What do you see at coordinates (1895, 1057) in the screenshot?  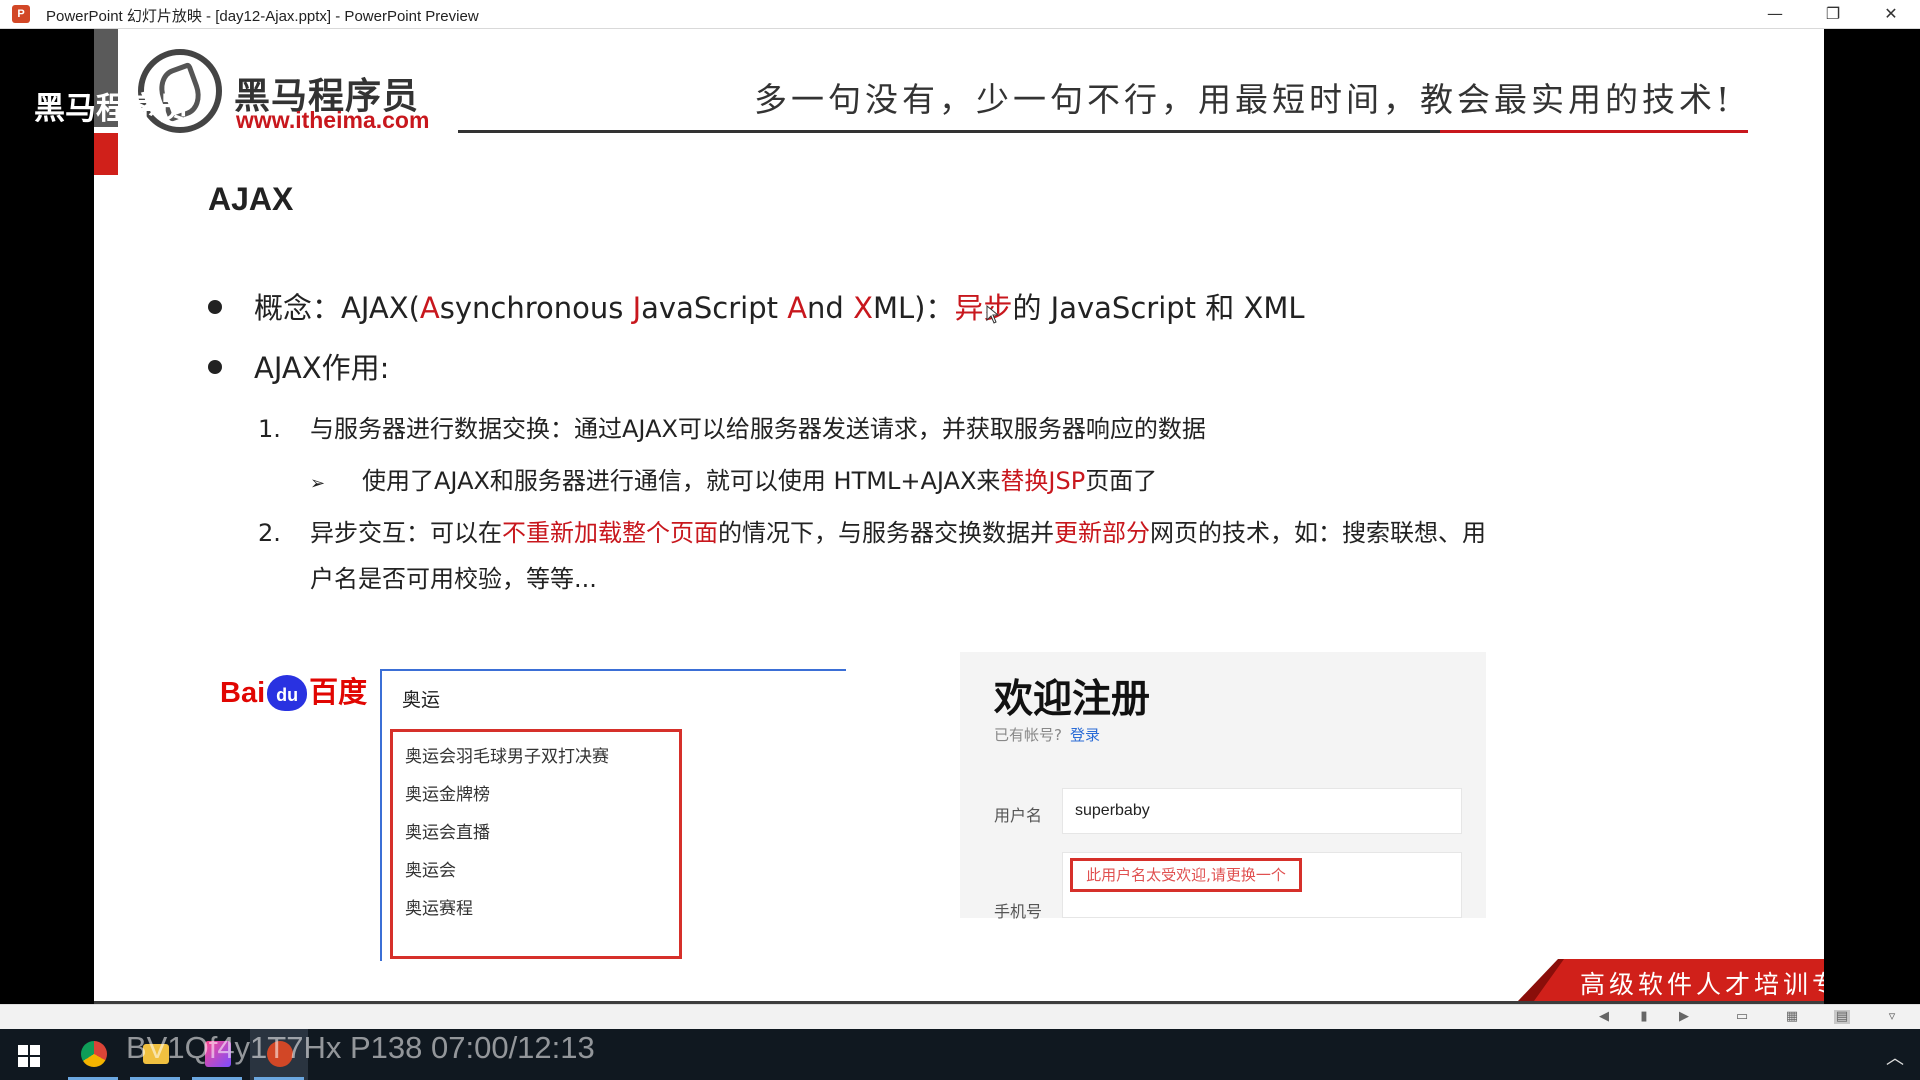 I see `chevron-up-icon: ︿` at bounding box center [1895, 1057].